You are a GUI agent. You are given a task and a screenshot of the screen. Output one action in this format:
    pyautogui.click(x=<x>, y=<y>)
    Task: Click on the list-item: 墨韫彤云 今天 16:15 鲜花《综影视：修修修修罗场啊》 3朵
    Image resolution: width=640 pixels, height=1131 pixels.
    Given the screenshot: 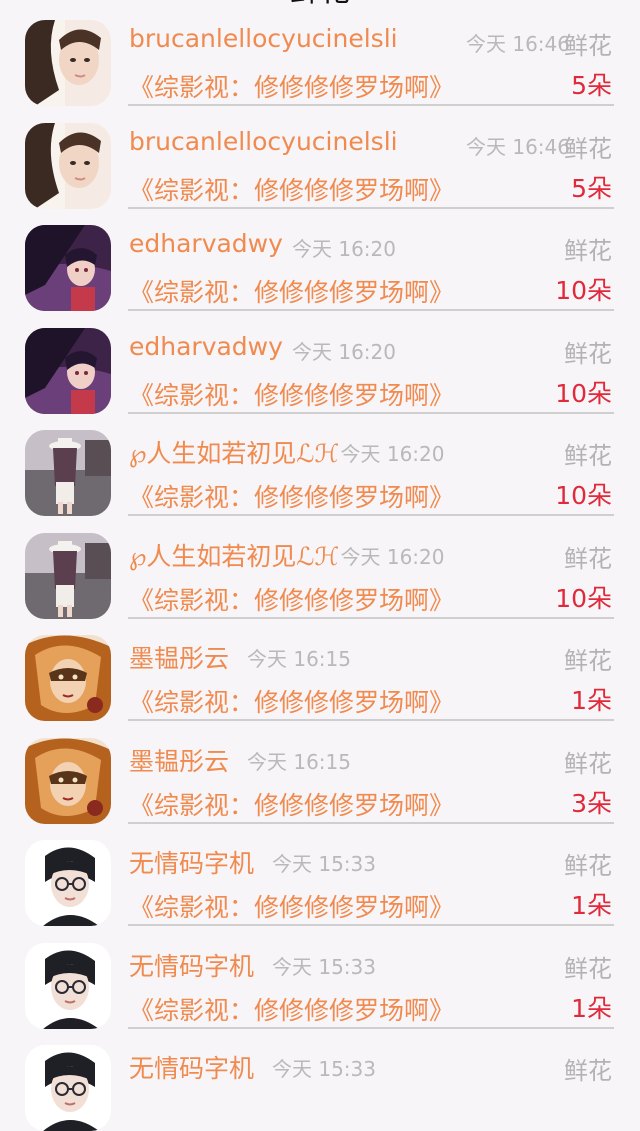 What is the action you would take?
    pyautogui.click(x=320, y=771)
    